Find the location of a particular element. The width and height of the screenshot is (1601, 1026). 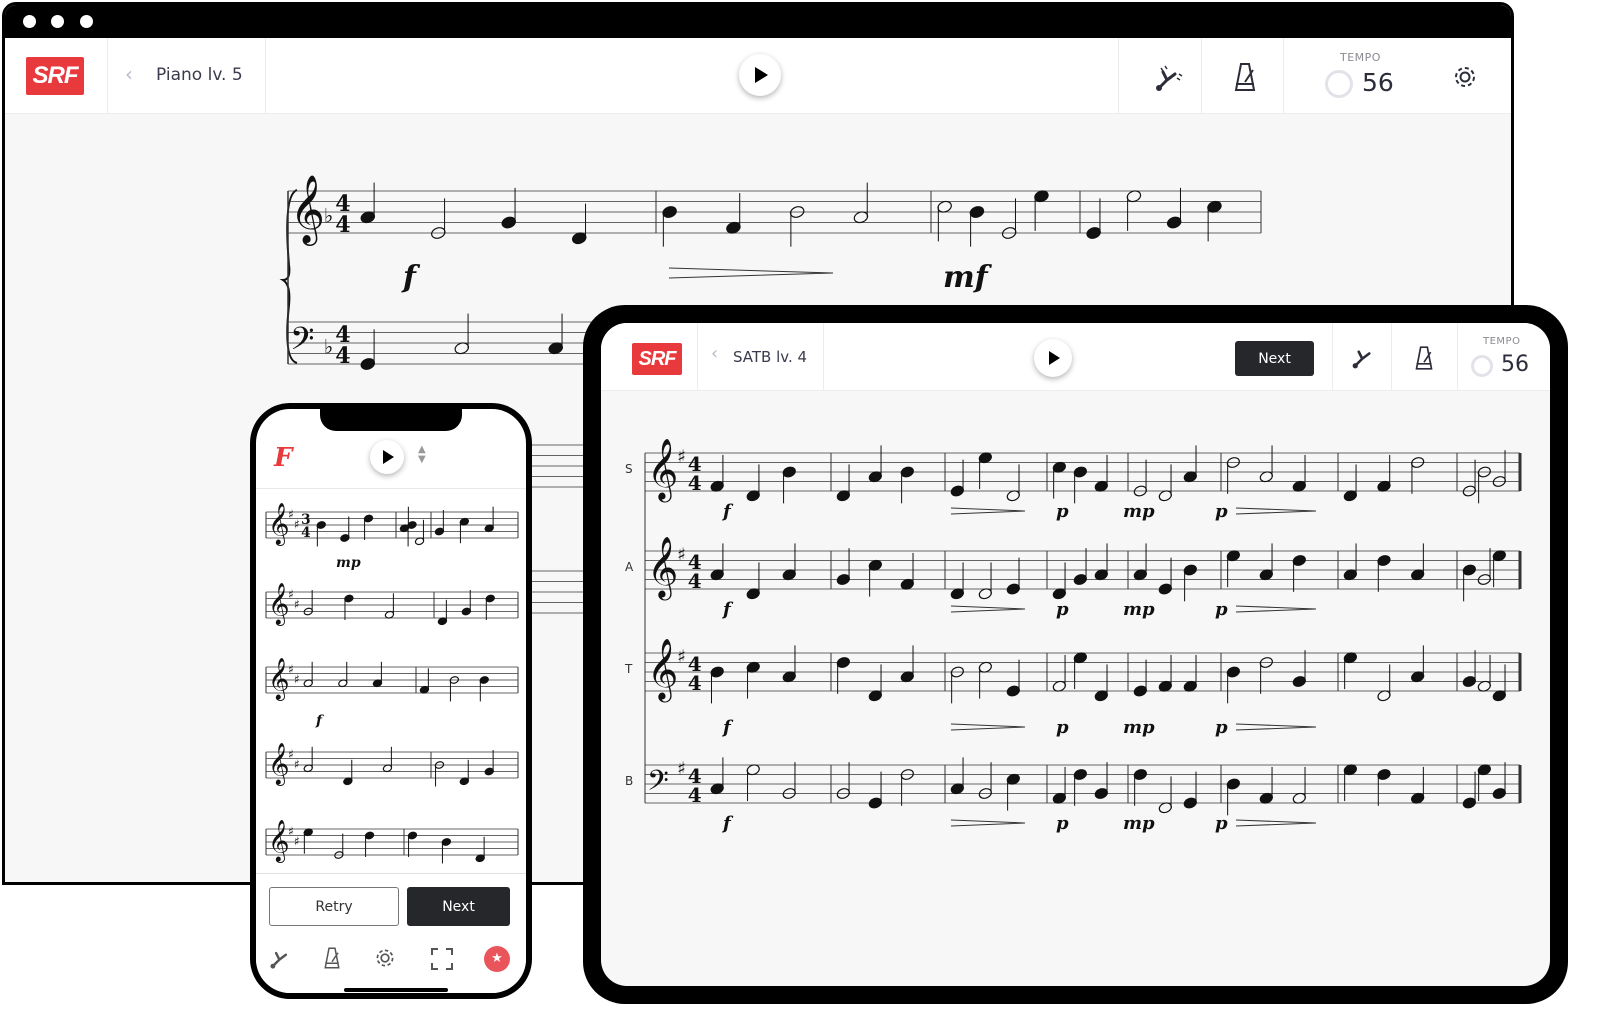

metronome-icon is located at coordinates (332, 958).